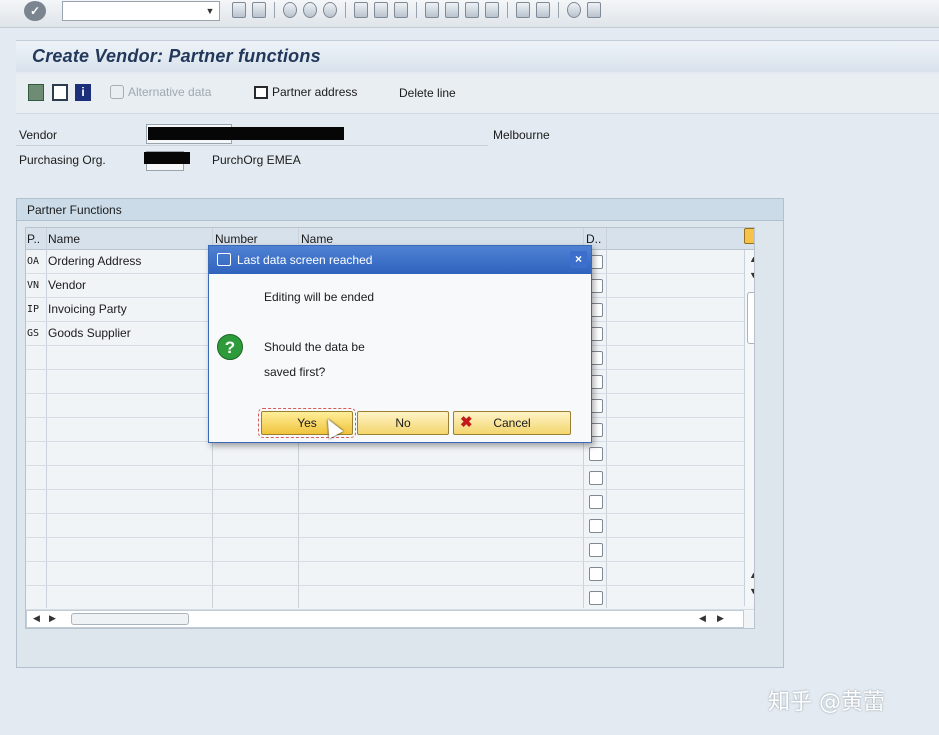  What do you see at coordinates (259, 10) in the screenshot?
I see `save-icon` at bounding box center [259, 10].